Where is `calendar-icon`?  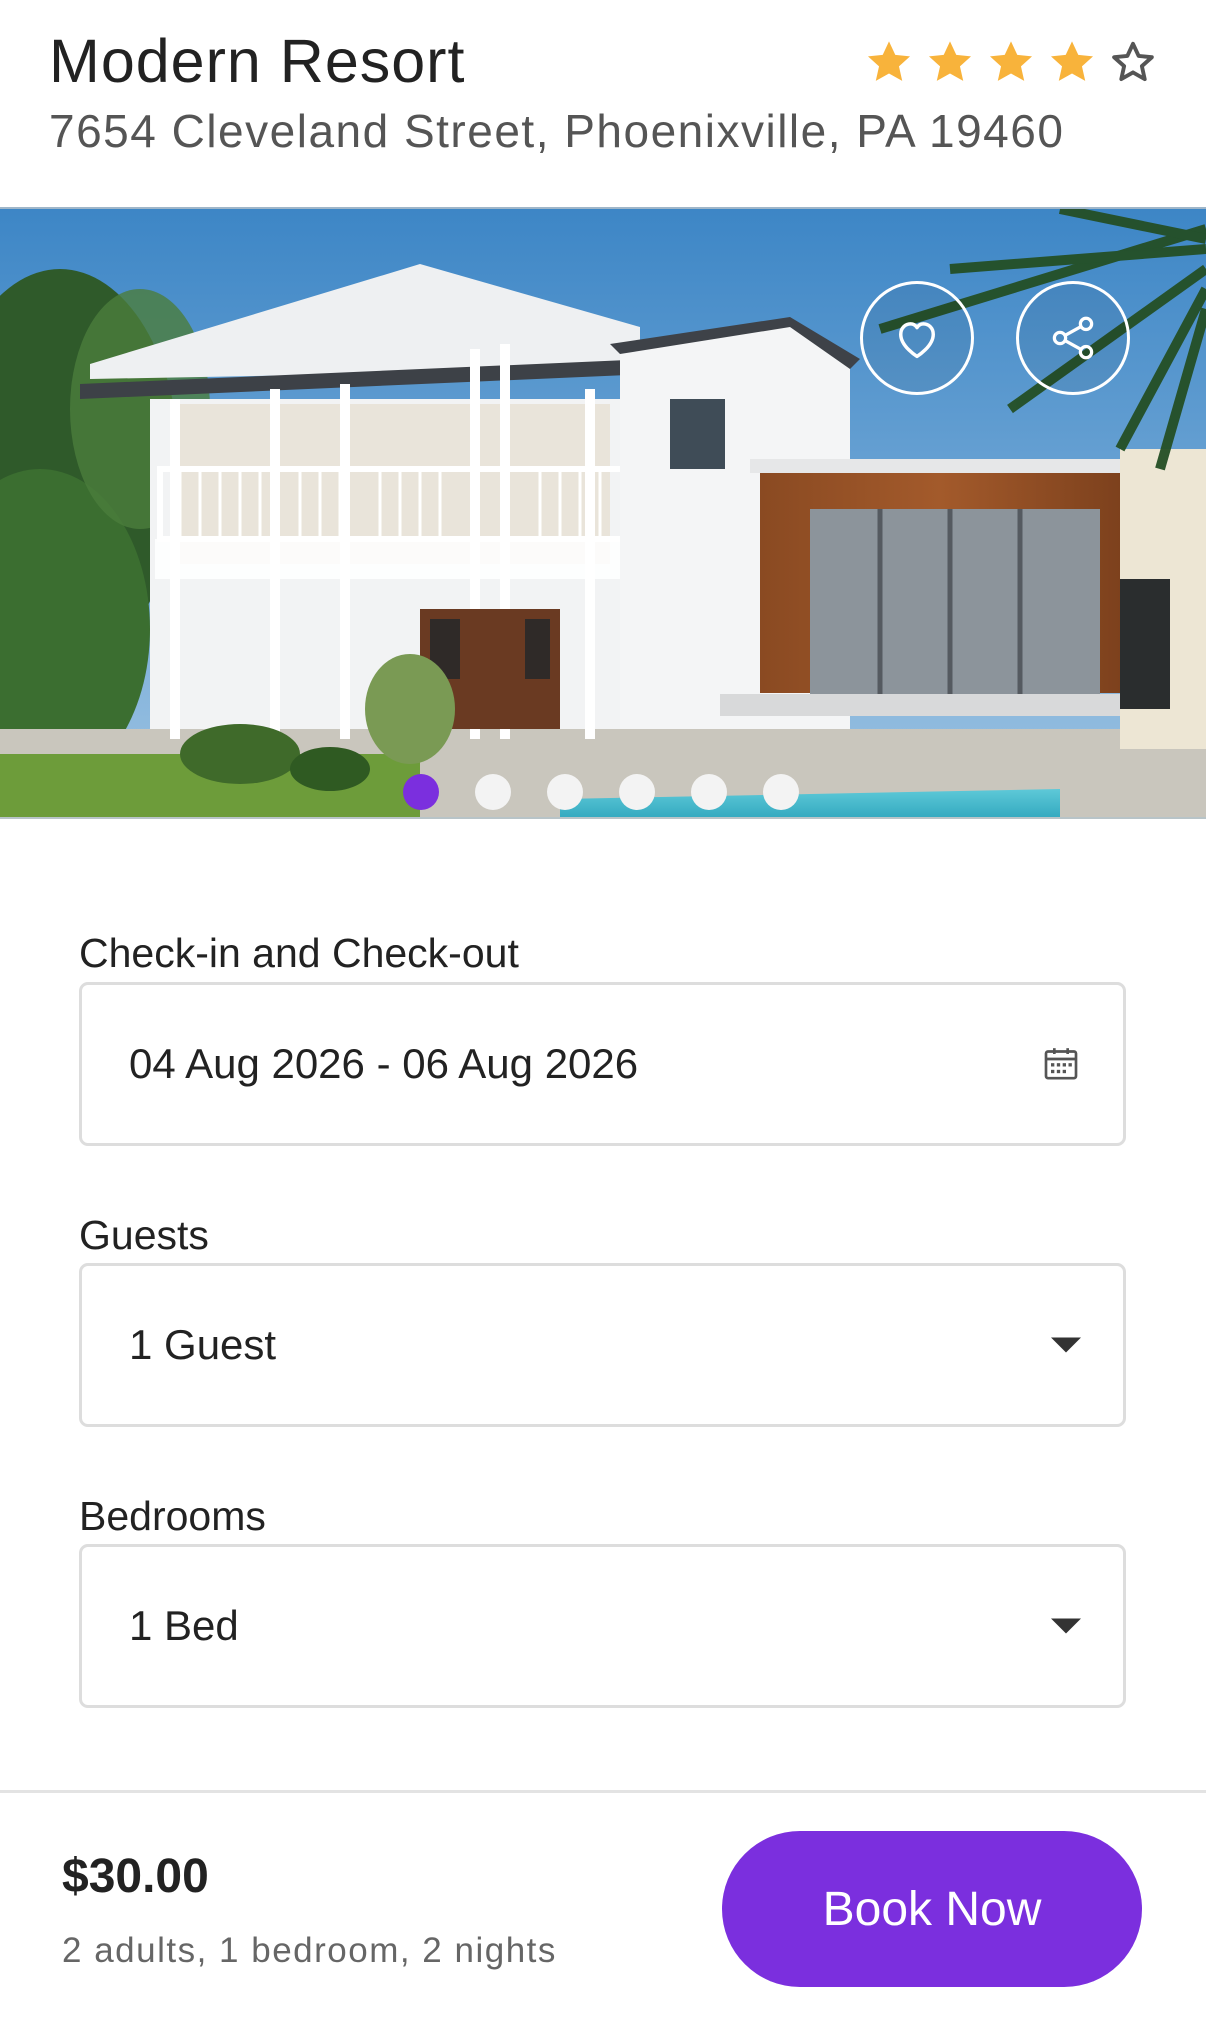
calendar-icon is located at coordinates (1061, 1064).